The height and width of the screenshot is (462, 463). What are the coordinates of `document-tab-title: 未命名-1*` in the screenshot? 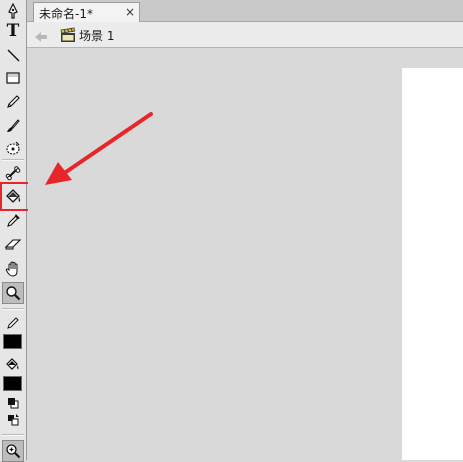 It's located at (66, 14).